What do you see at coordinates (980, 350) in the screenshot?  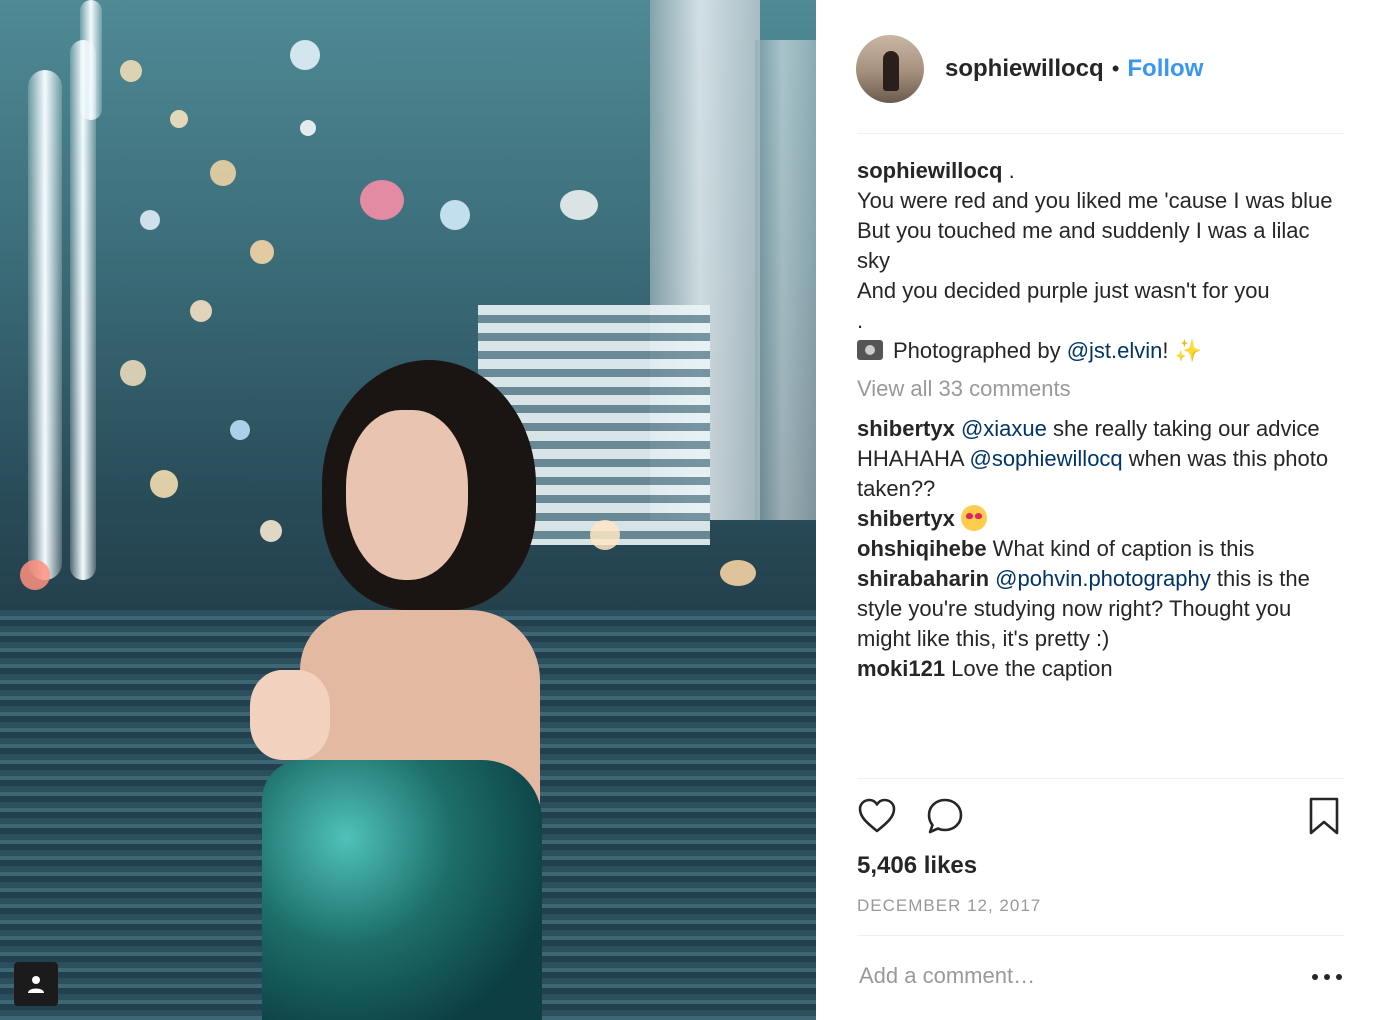 I see `credit-prefix: Photographed by` at bounding box center [980, 350].